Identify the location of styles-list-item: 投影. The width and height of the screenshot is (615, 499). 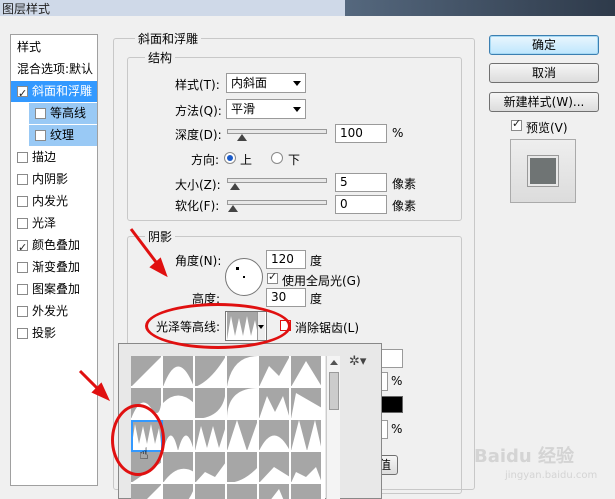
(54, 333).